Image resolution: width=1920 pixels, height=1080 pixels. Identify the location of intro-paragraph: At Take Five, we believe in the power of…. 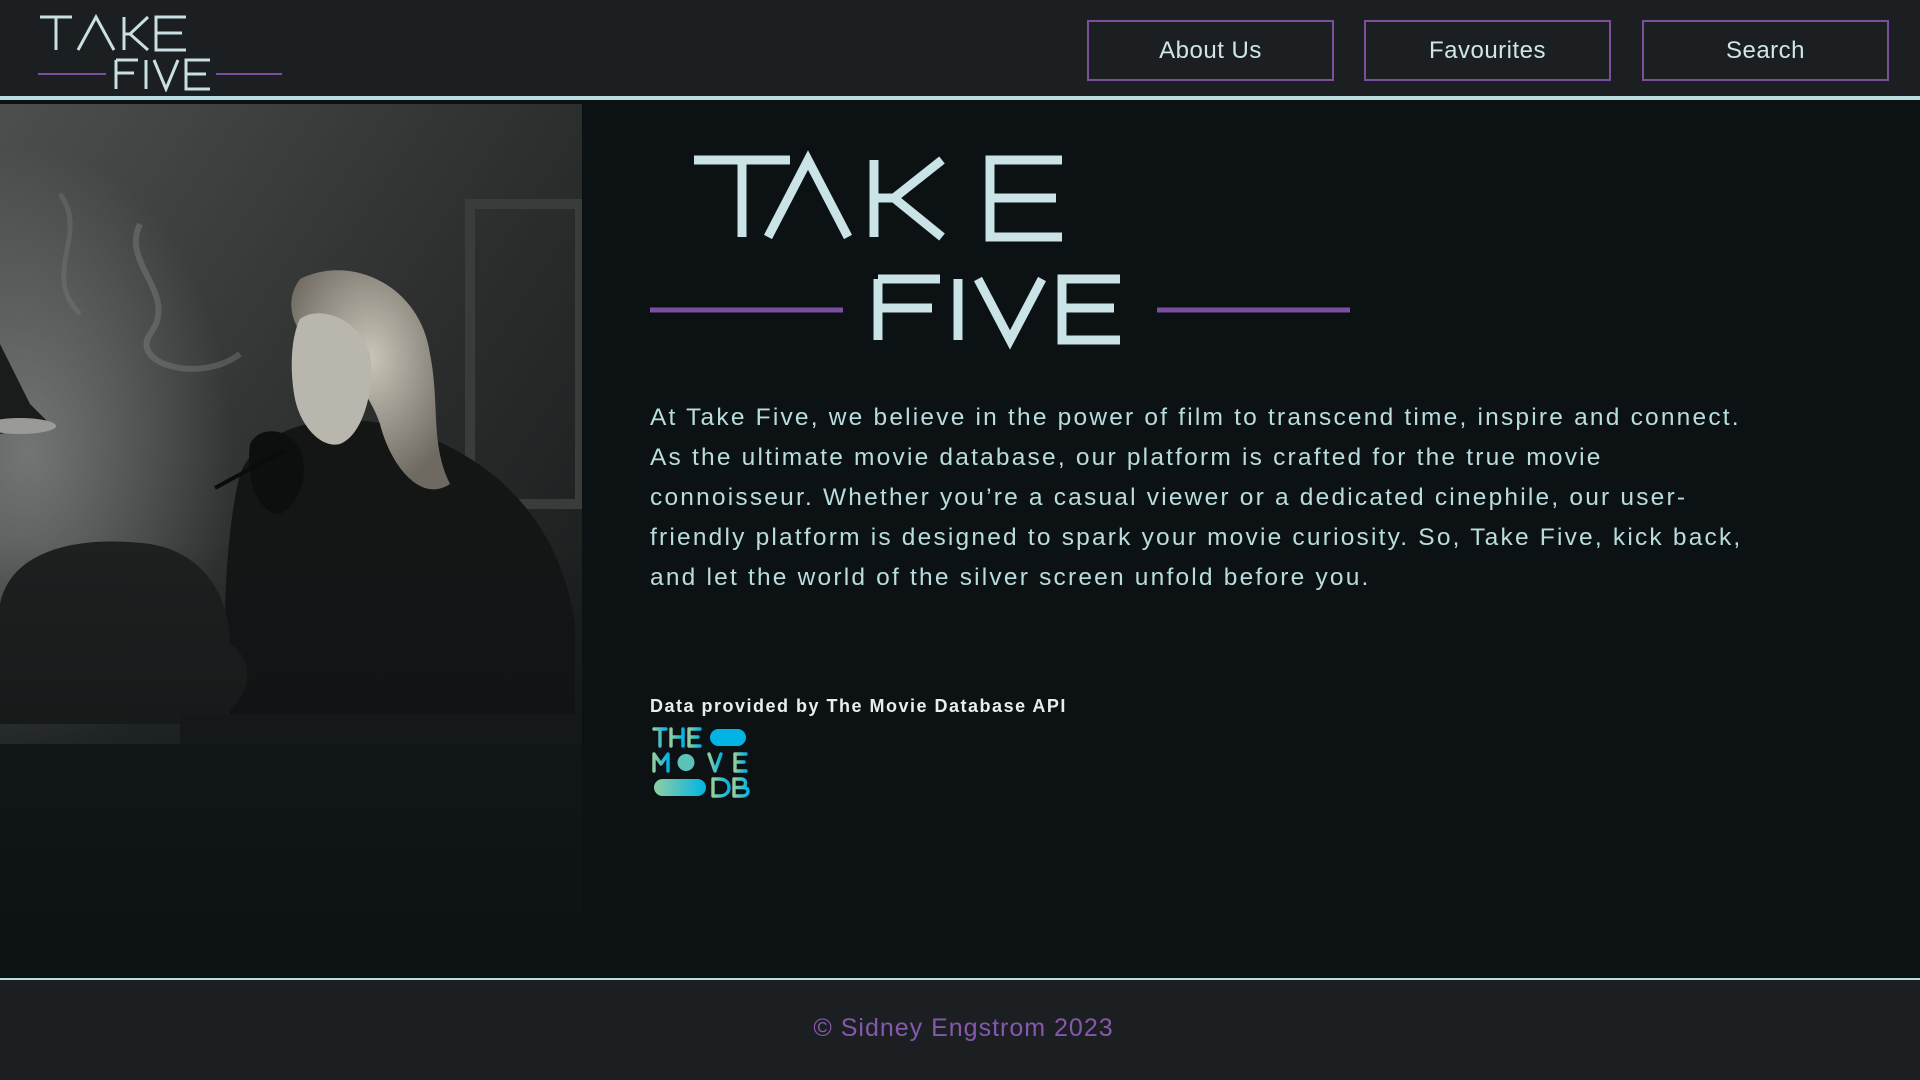
(1196, 497).